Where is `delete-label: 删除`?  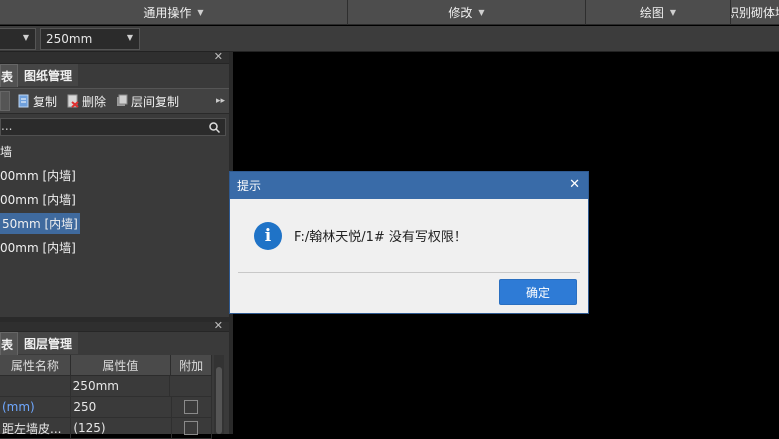
delete-label: 删除 is located at coordinates (94, 101).